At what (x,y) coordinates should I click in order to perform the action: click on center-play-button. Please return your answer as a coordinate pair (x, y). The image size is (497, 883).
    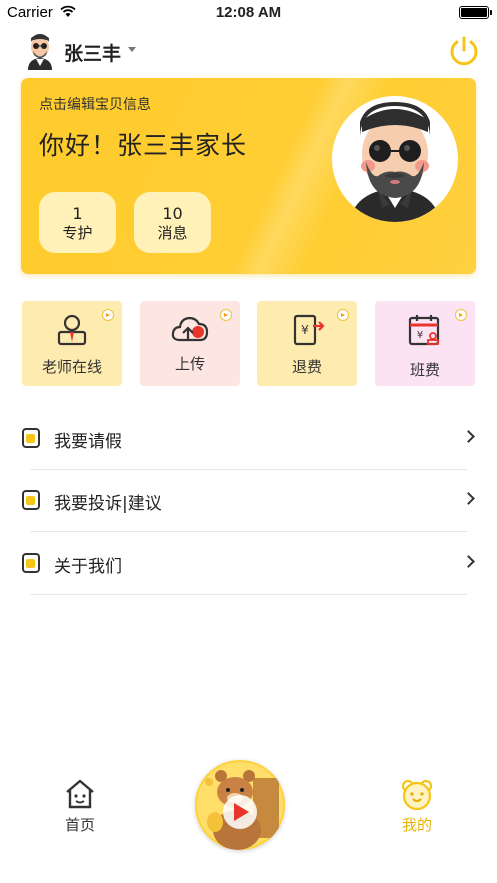
    Looking at the image, I should click on (240, 805).